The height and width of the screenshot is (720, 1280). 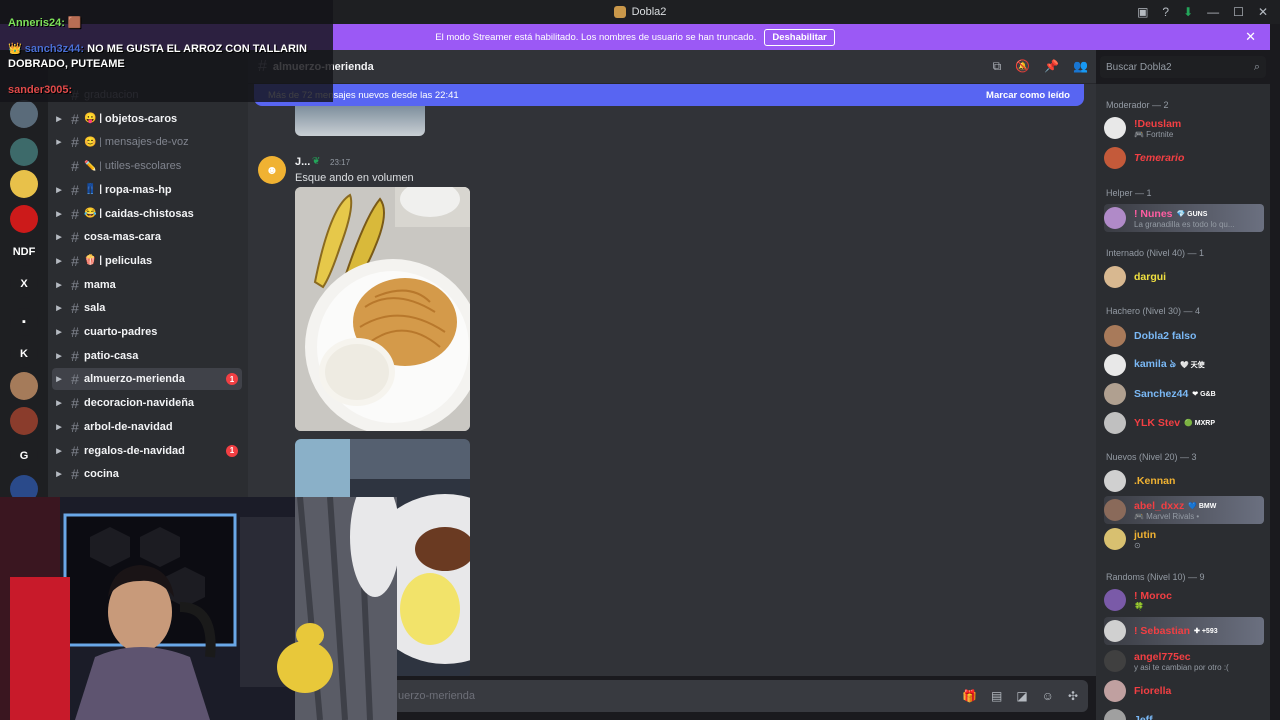 I want to click on channel-item: # ✏️ | utiles-escolares, so click(x=147, y=166).